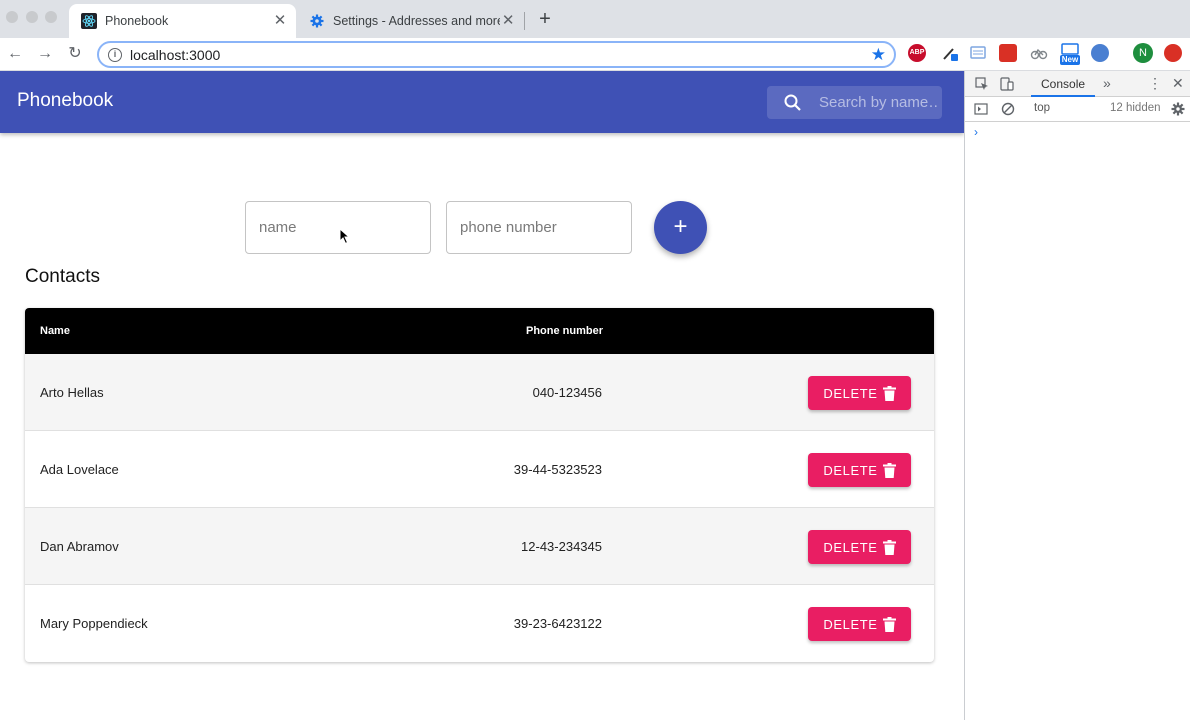  Describe the element at coordinates (1077, 109) in the screenshot. I see `console-toolbar: top 12 hidden` at that location.